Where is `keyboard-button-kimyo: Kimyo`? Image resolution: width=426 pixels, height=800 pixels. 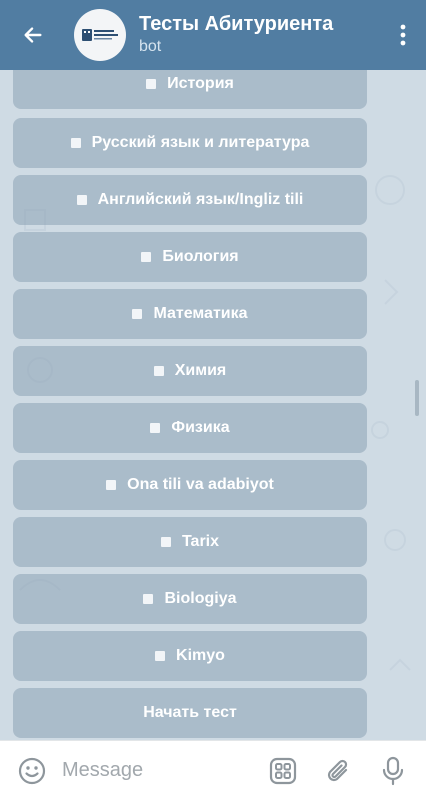 keyboard-button-kimyo: Kimyo is located at coordinates (190, 656).